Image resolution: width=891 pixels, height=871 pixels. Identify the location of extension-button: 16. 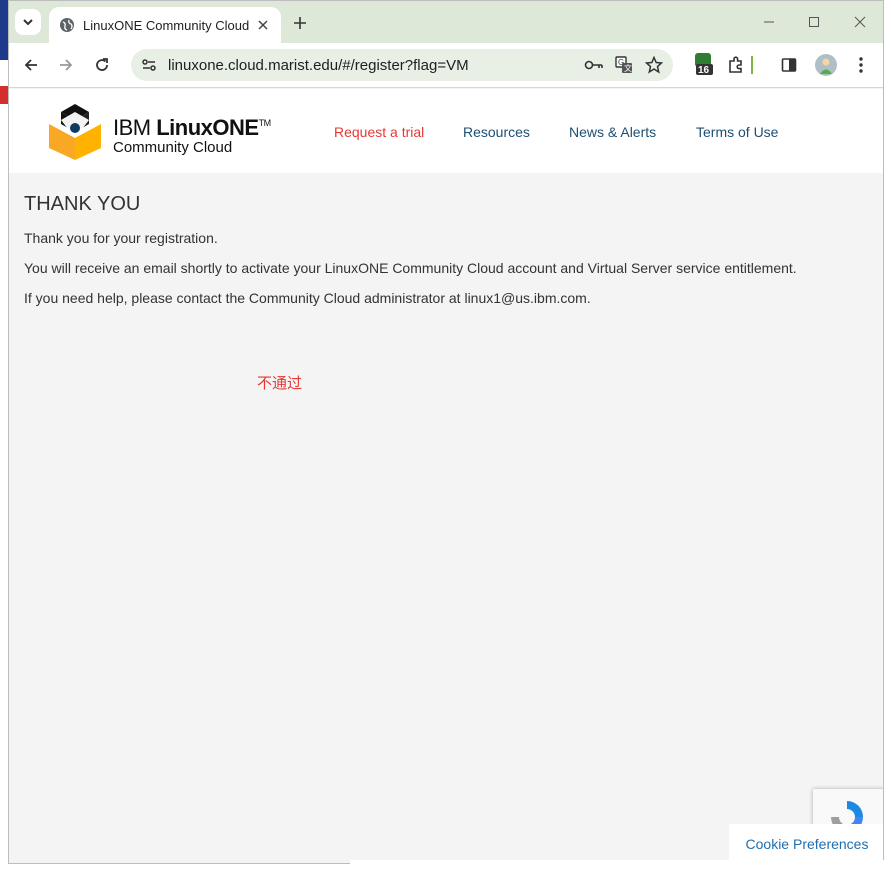
(704, 64).